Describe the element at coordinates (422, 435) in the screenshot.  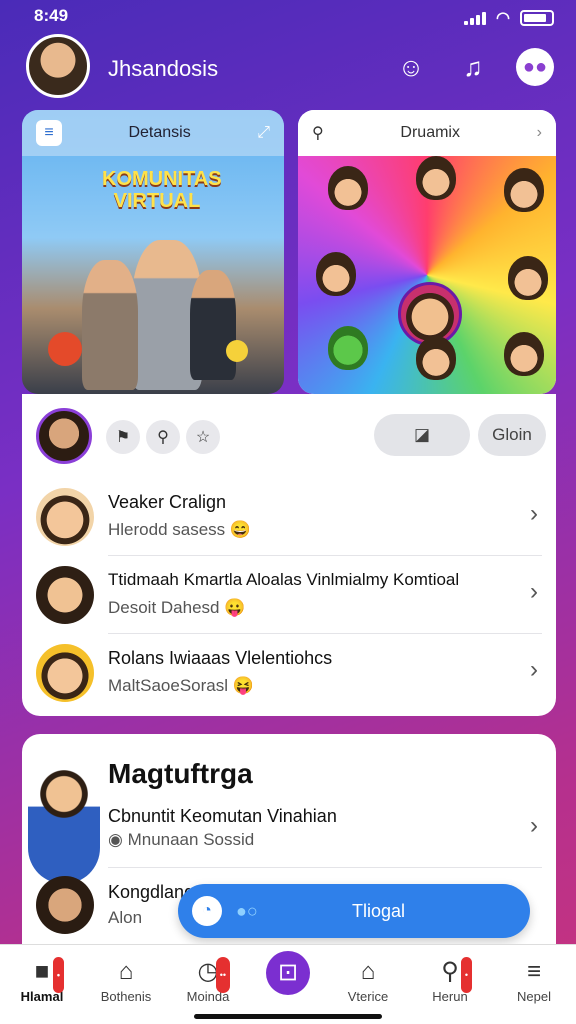
I see `bookmark-button: ◪` at that location.